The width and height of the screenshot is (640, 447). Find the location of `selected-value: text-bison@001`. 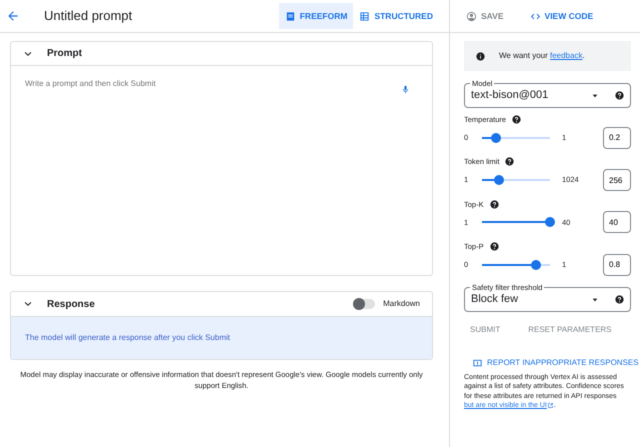

selected-value: text-bison@001 is located at coordinates (509, 96).